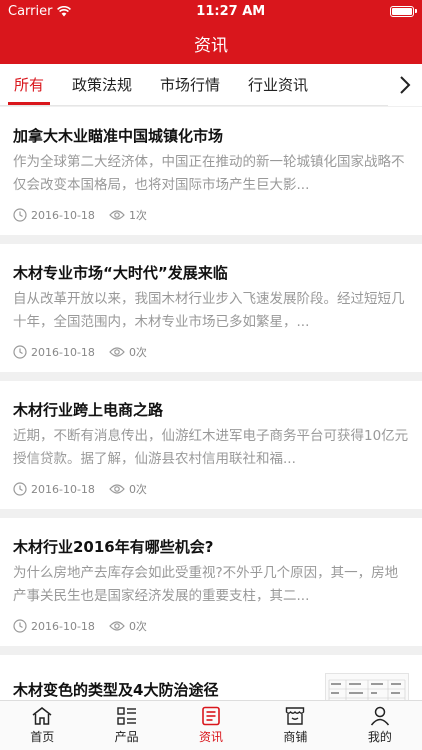 Image resolution: width=422 pixels, height=750 pixels. What do you see at coordinates (278, 84) in the screenshot?
I see `tab-industry: 行业资讯` at bounding box center [278, 84].